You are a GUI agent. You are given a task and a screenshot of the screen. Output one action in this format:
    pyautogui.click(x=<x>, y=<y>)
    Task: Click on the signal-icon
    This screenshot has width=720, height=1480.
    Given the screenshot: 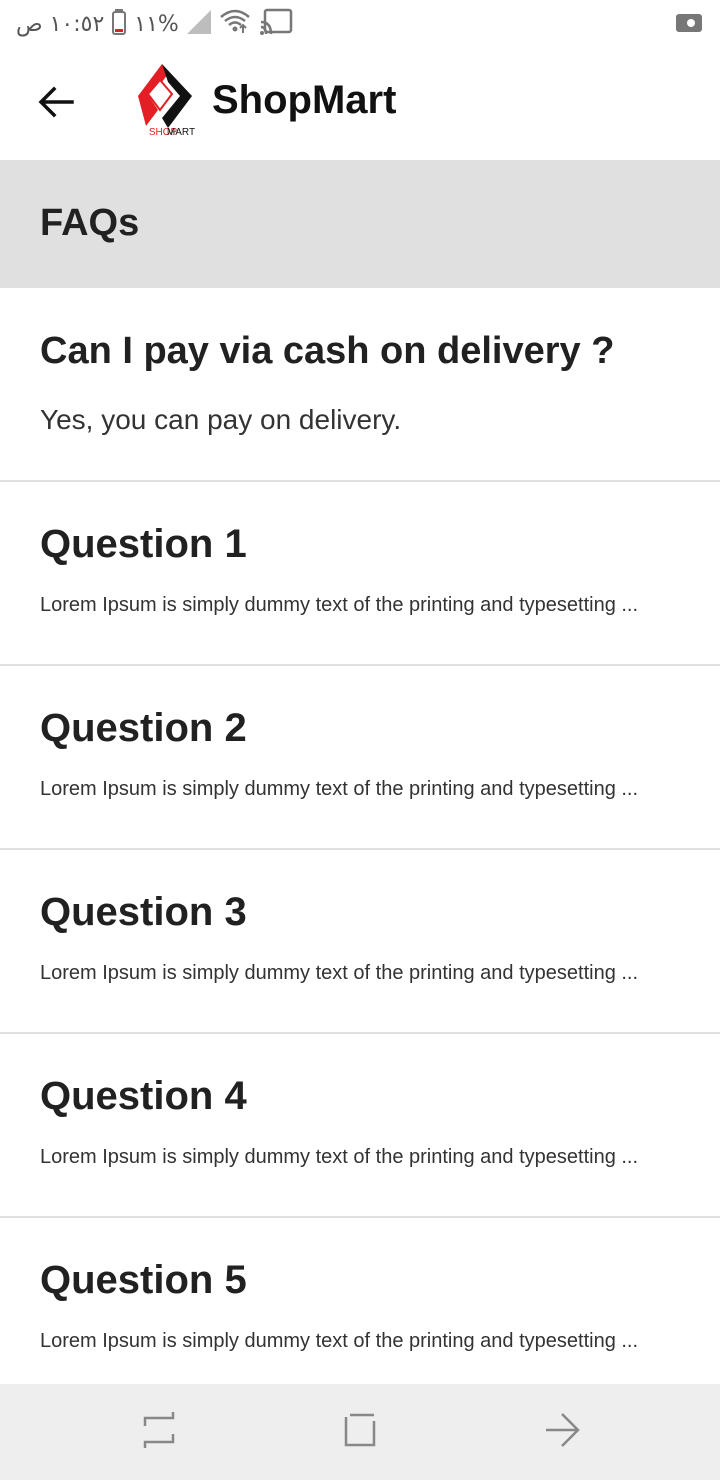 What is the action you would take?
    pyautogui.click(x=198, y=24)
    